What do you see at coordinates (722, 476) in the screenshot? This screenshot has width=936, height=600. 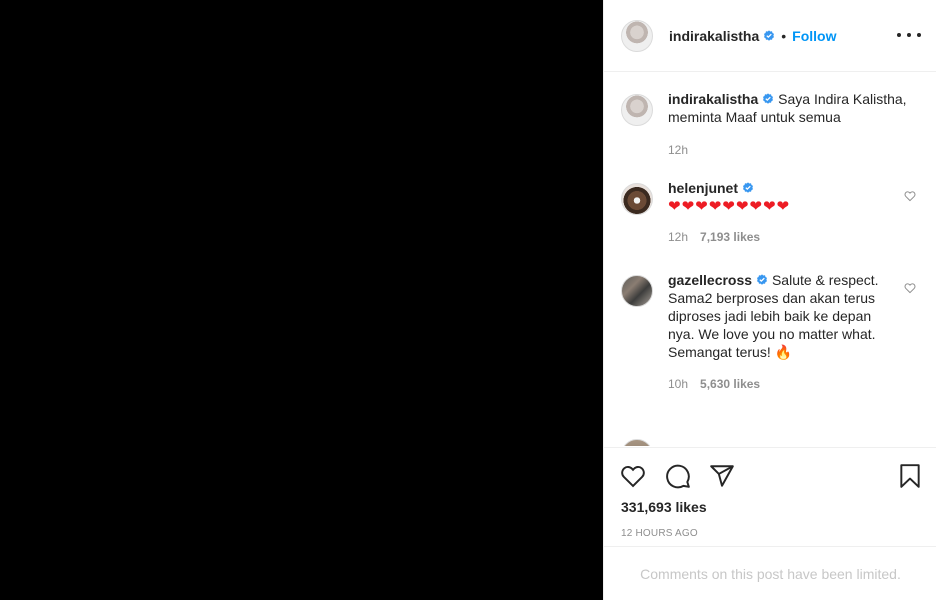 I see `paper-plane-icon` at bounding box center [722, 476].